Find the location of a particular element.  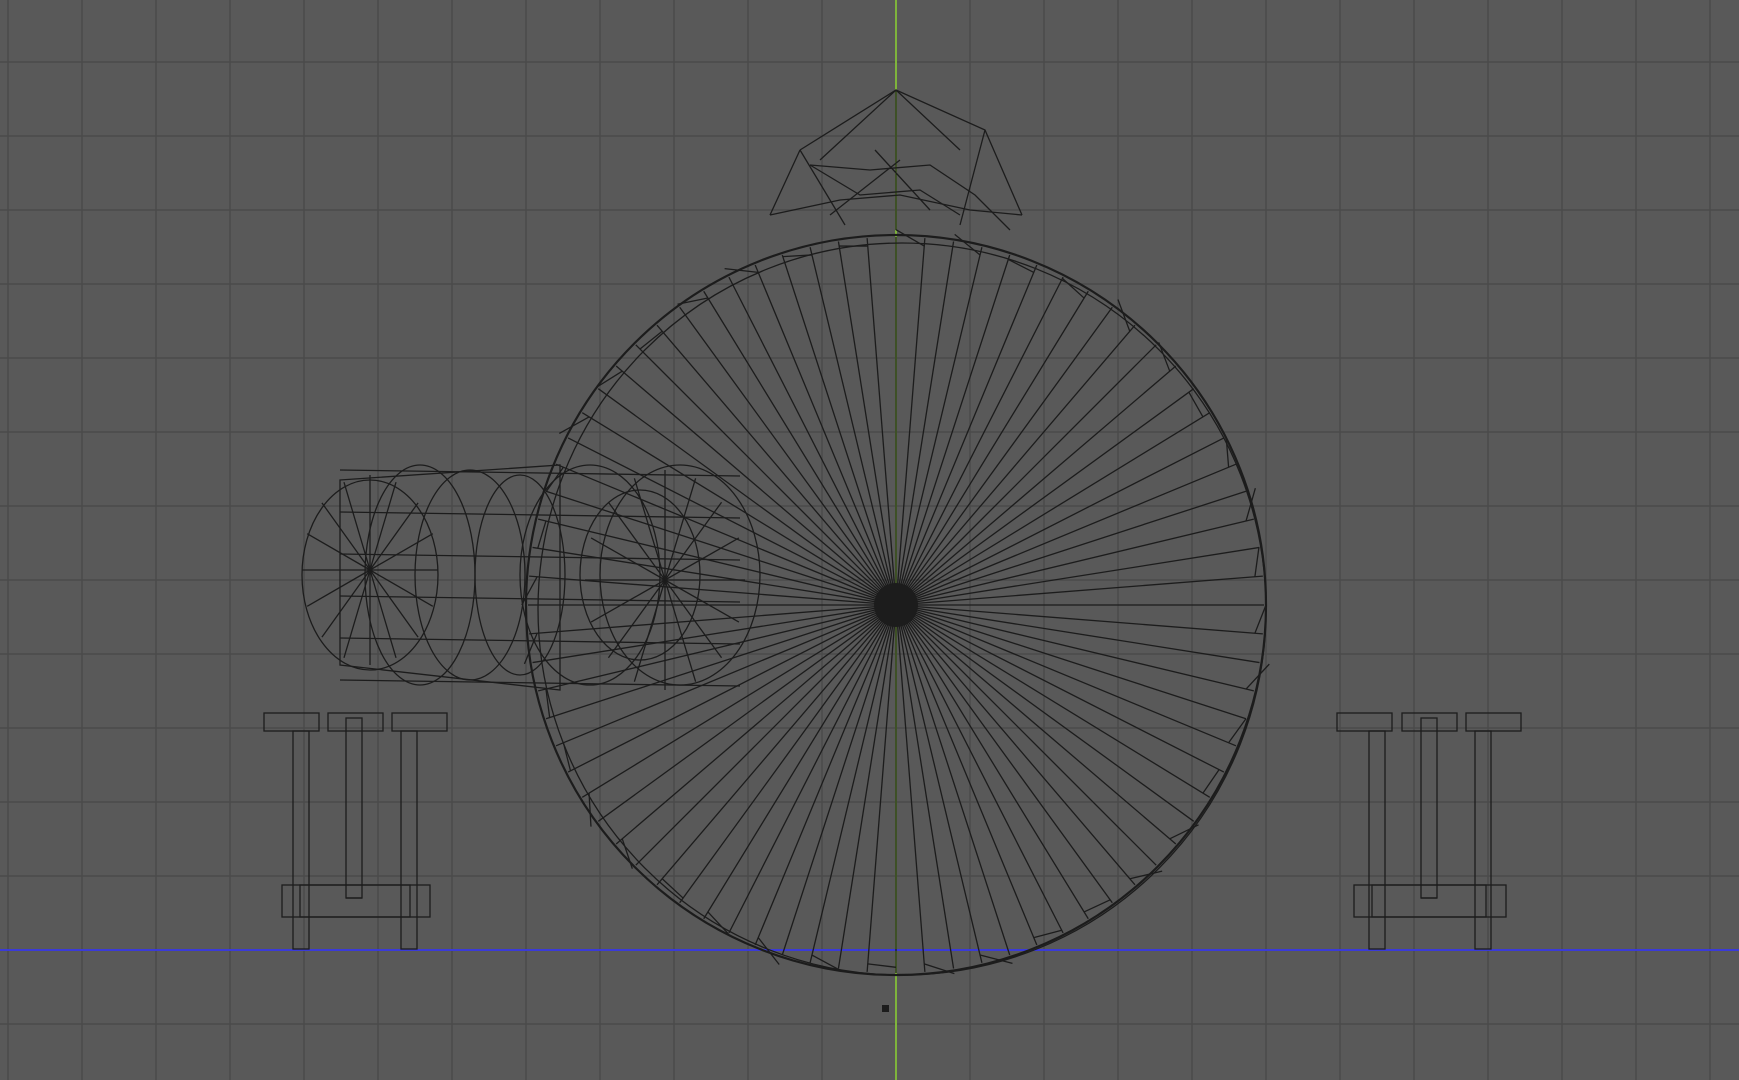

side-cylinder-wireframe is located at coordinates (531, 577).